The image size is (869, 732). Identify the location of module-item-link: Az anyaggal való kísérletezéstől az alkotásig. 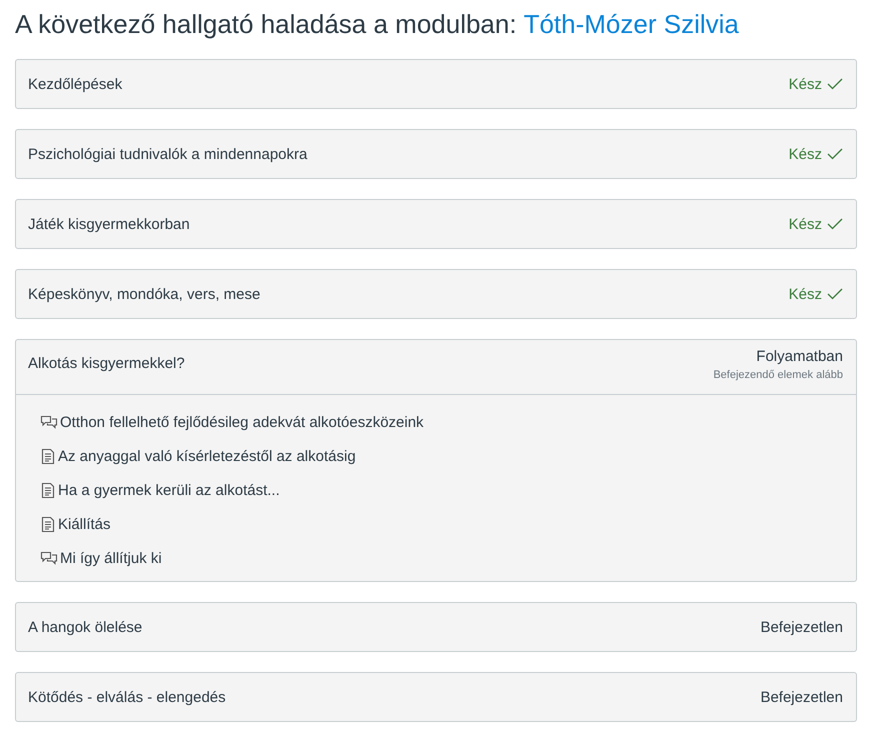
(207, 456).